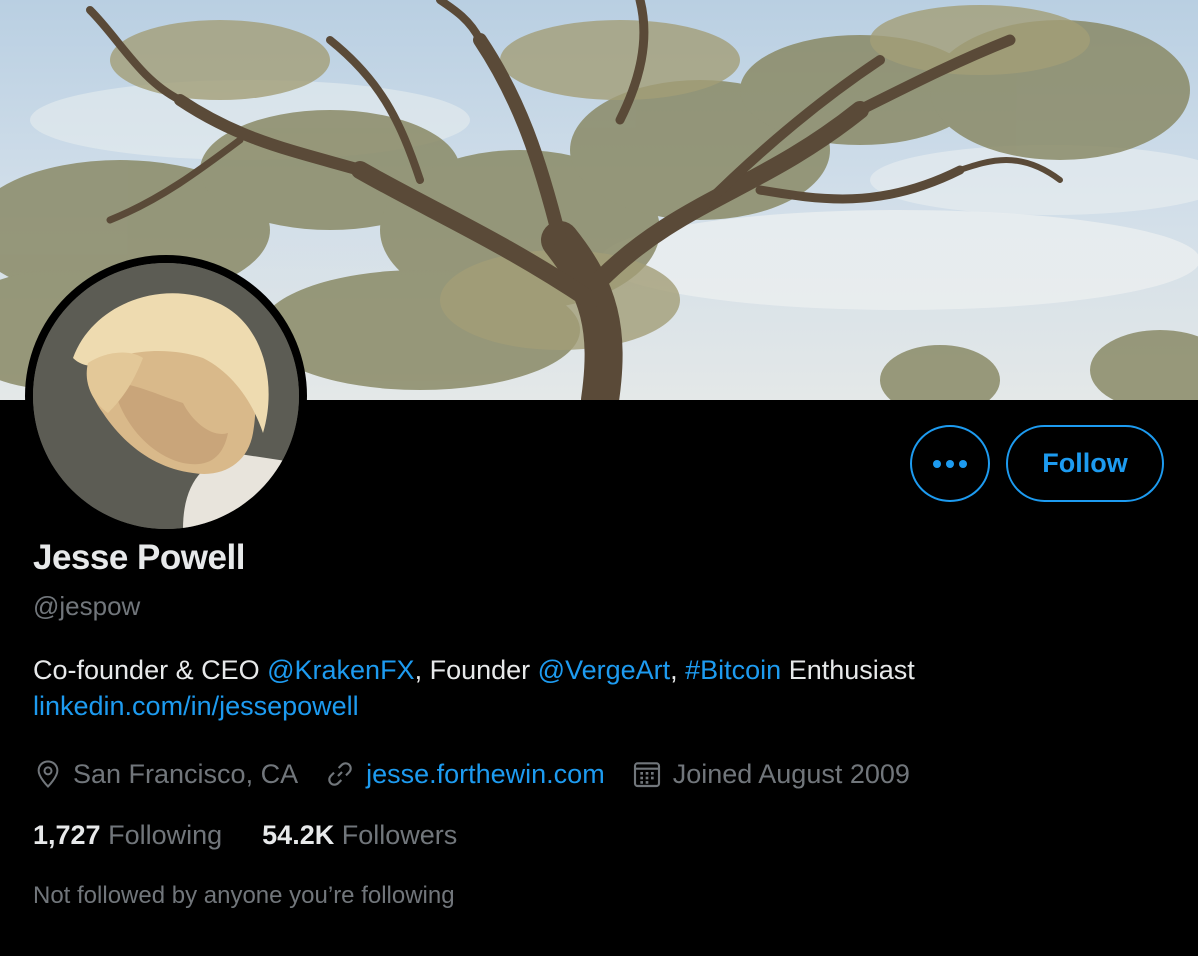  I want to click on website-link: jesse.forthewin.com, so click(485, 774).